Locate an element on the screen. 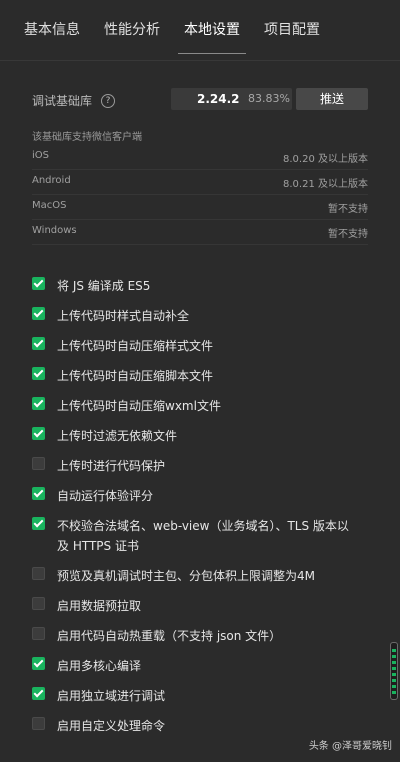  option-label: 启用自定义处理命令 is located at coordinates (111, 726).